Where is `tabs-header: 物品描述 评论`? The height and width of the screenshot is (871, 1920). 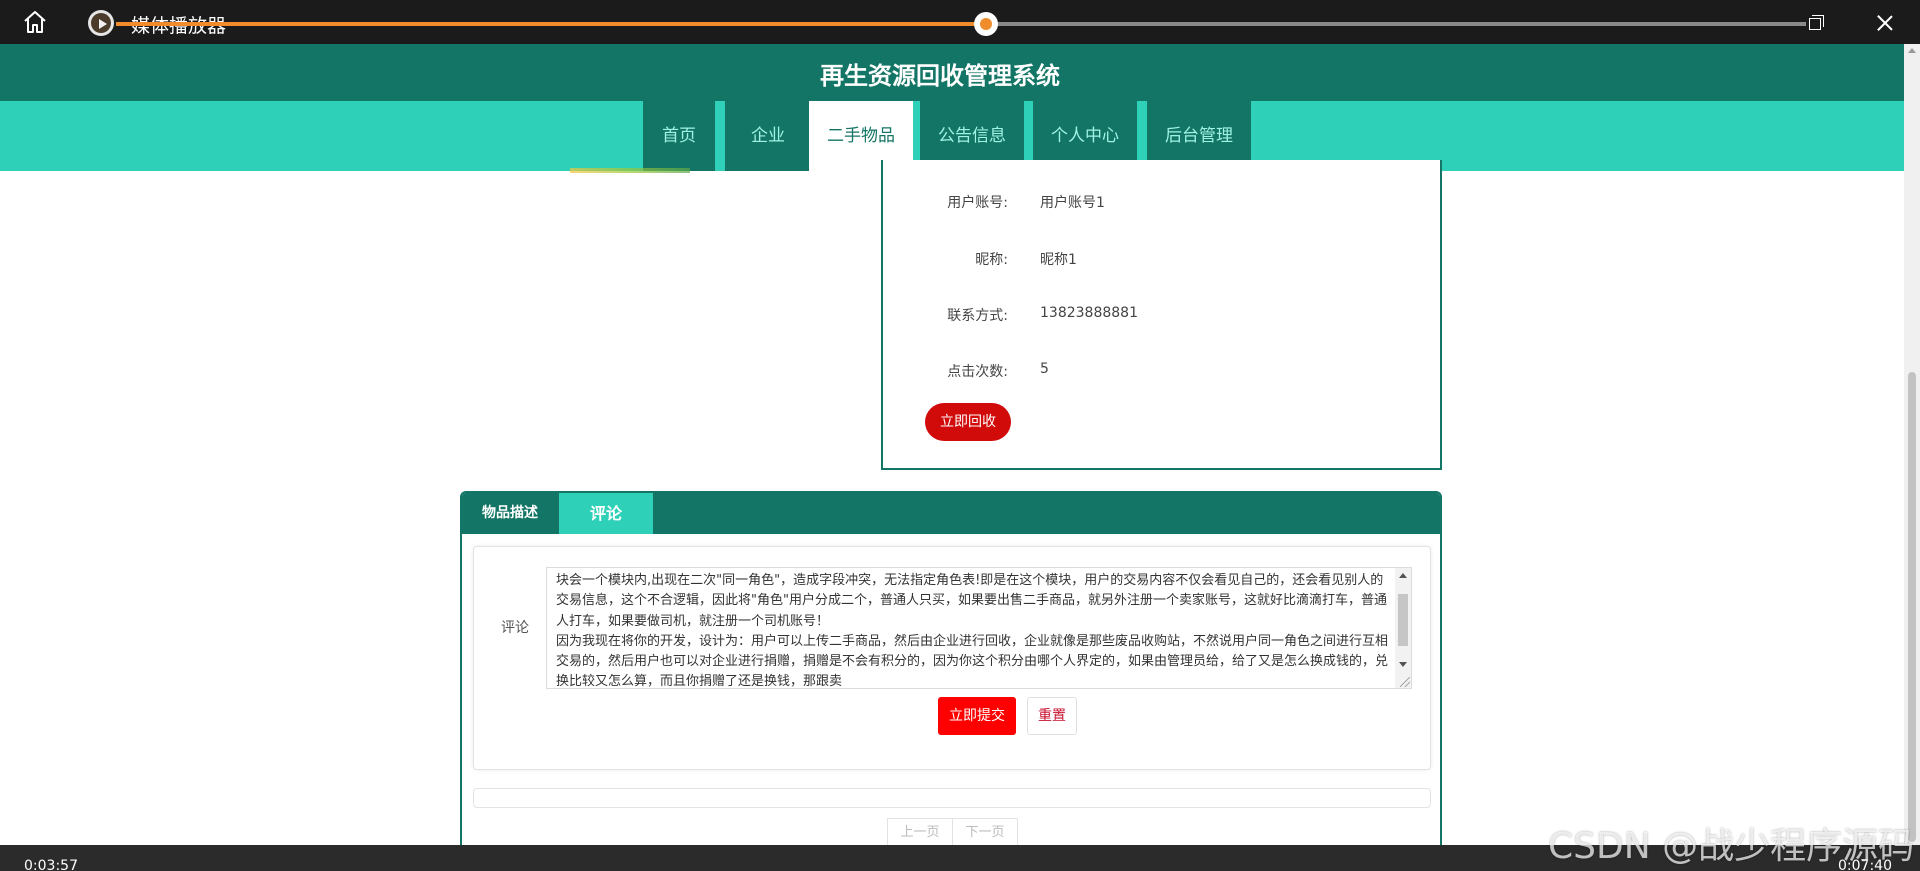
tabs-header: 物品描述 评论 is located at coordinates (951, 513).